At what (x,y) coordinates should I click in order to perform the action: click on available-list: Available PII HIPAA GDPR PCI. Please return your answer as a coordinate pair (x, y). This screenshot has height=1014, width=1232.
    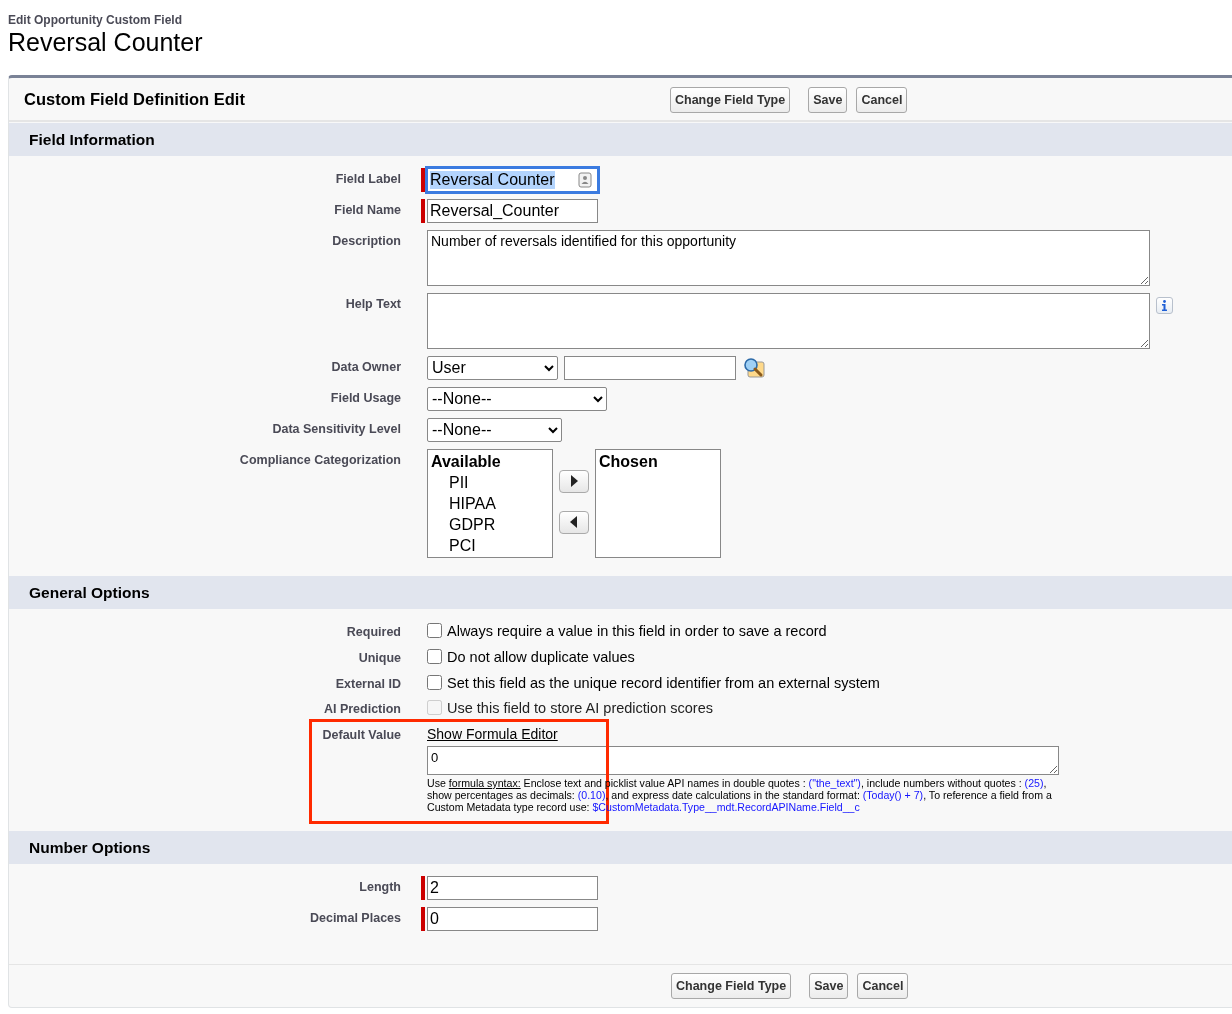
    Looking at the image, I should click on (490, 503).